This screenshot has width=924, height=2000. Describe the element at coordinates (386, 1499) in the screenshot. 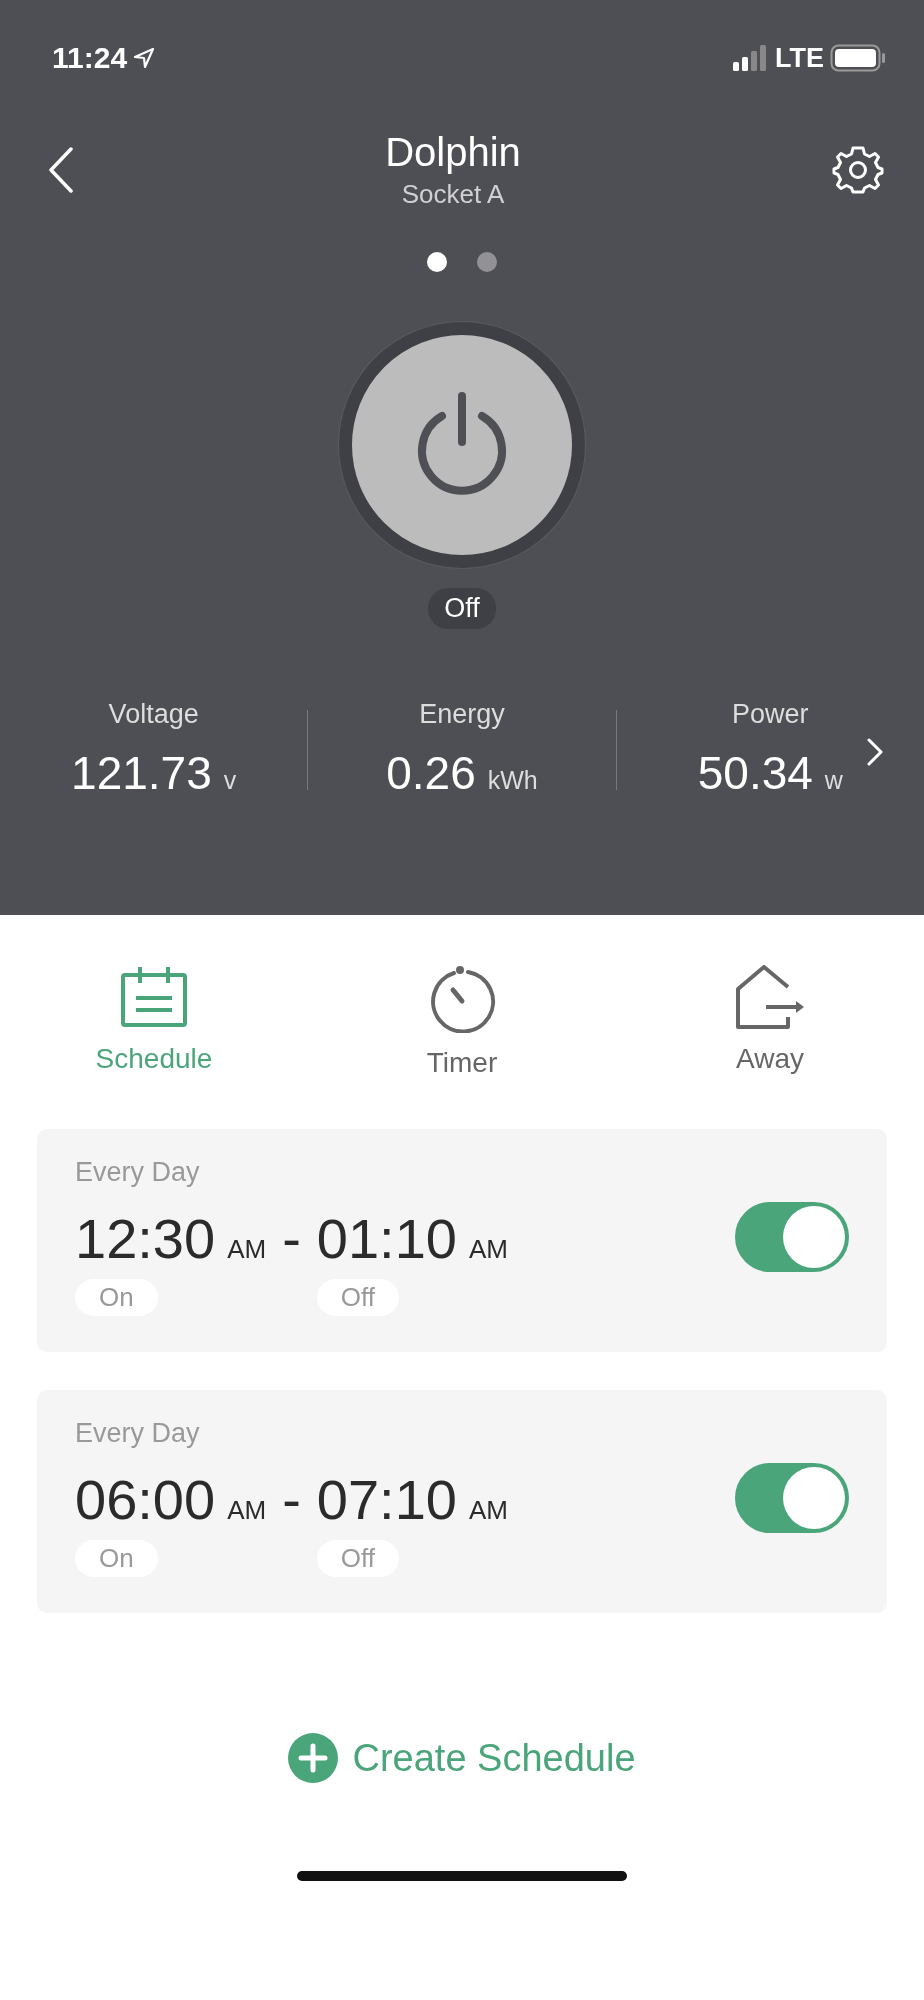

I see `end-time: 07:10` at that location.